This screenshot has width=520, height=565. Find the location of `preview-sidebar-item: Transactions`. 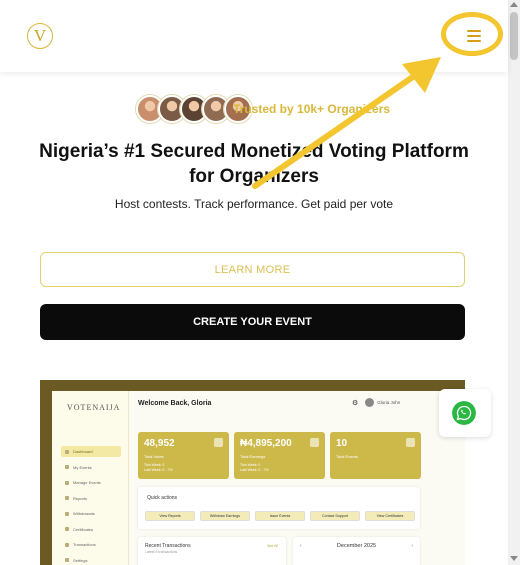

preview-sidebar-item: Transactions is located at coordinates (91, 544).